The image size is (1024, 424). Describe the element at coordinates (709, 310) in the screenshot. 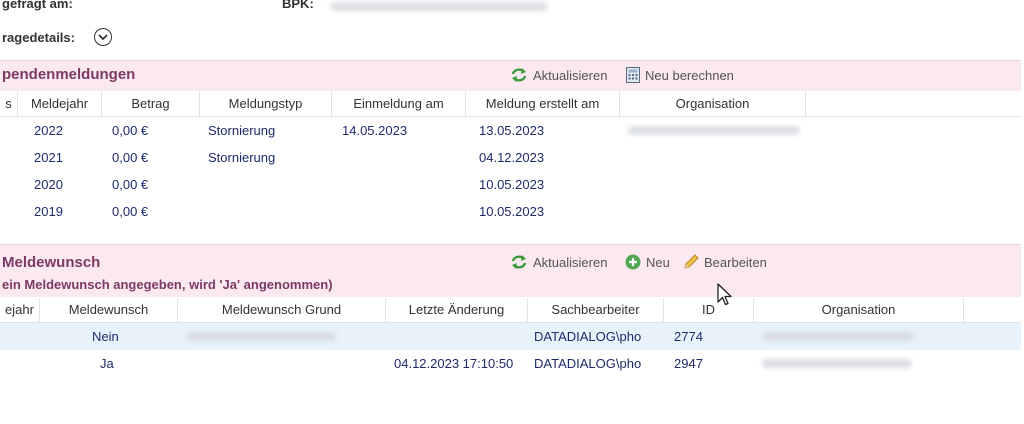

I see `col-header-id: ID` at that location.